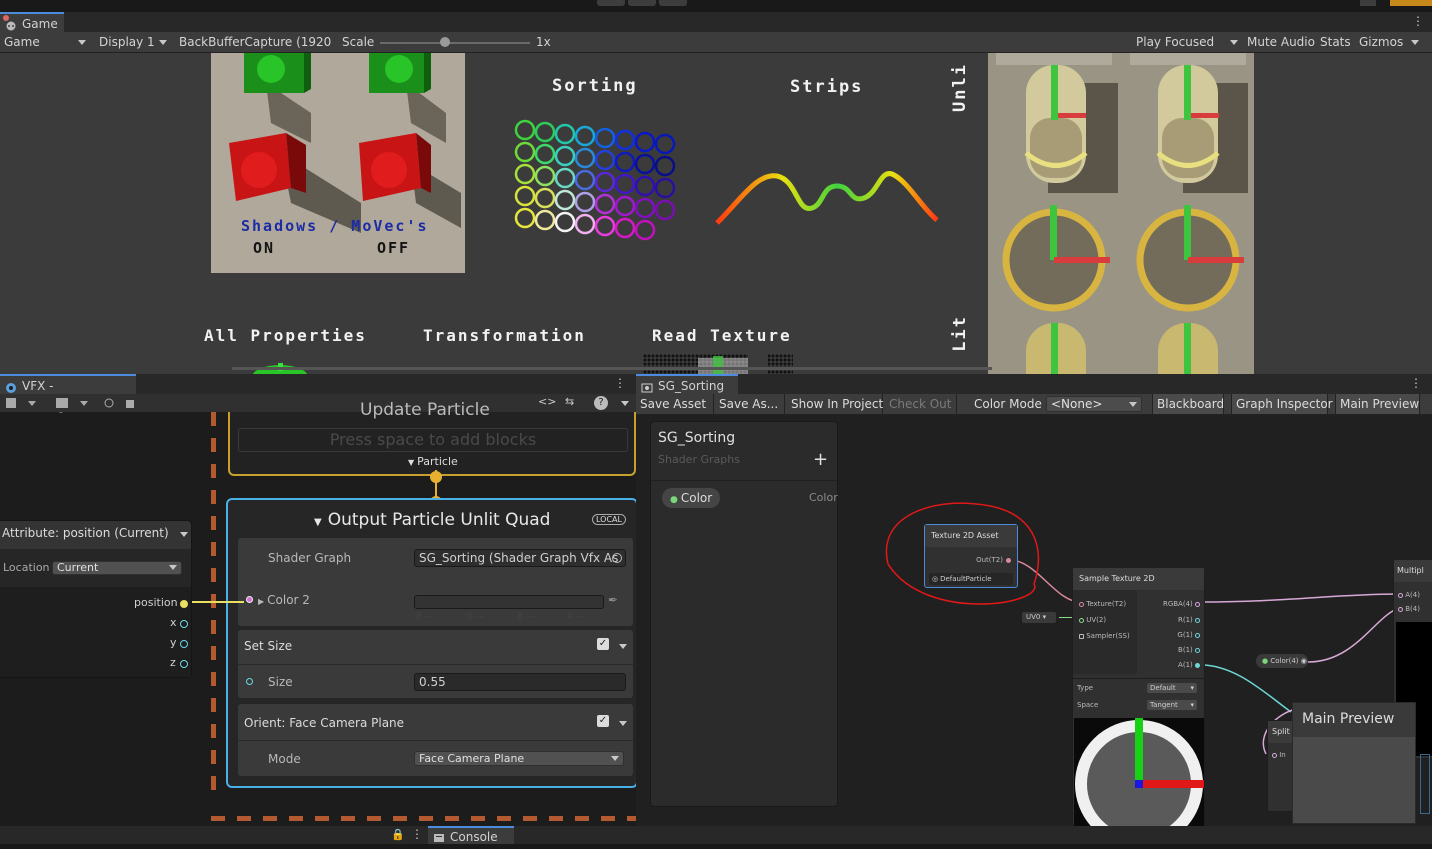  I want to click on lock-icon: 🔒, so click(398, 834).